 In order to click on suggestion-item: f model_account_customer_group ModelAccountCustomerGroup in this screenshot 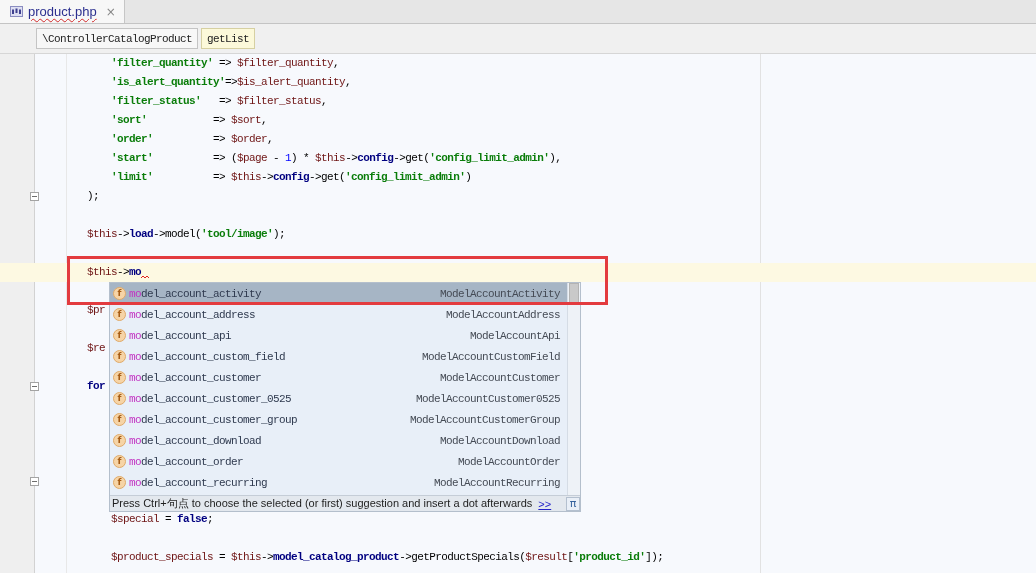, I will do `click(338, 419)`.